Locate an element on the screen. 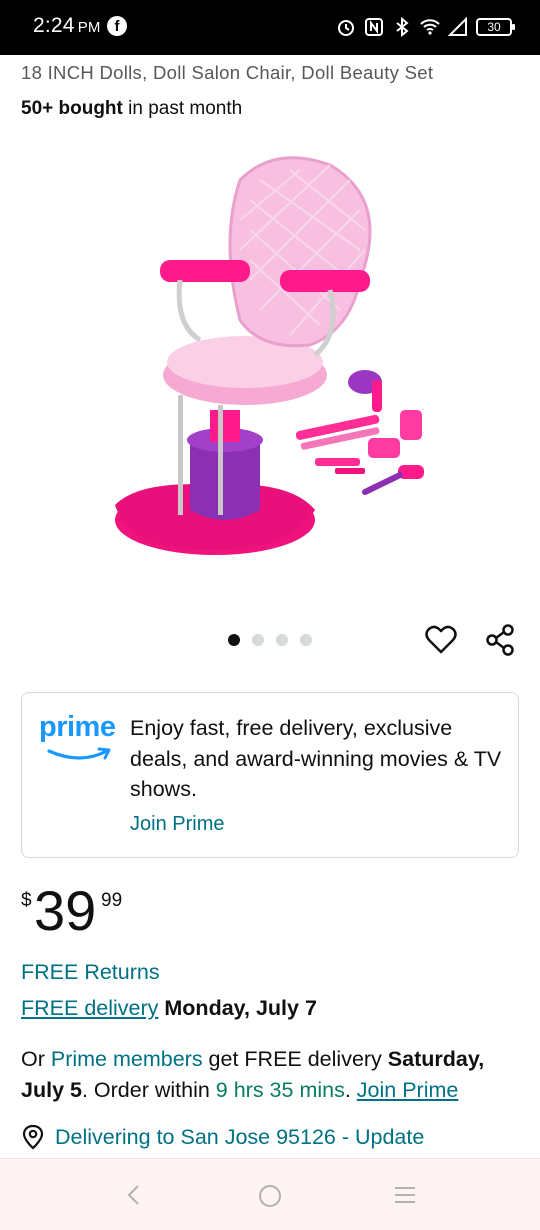 Image resolution: width=540 pixels, height=1230 pixels. delivery-countdown: 9 hrs 35 mins is located at coordinates (280, 1090).